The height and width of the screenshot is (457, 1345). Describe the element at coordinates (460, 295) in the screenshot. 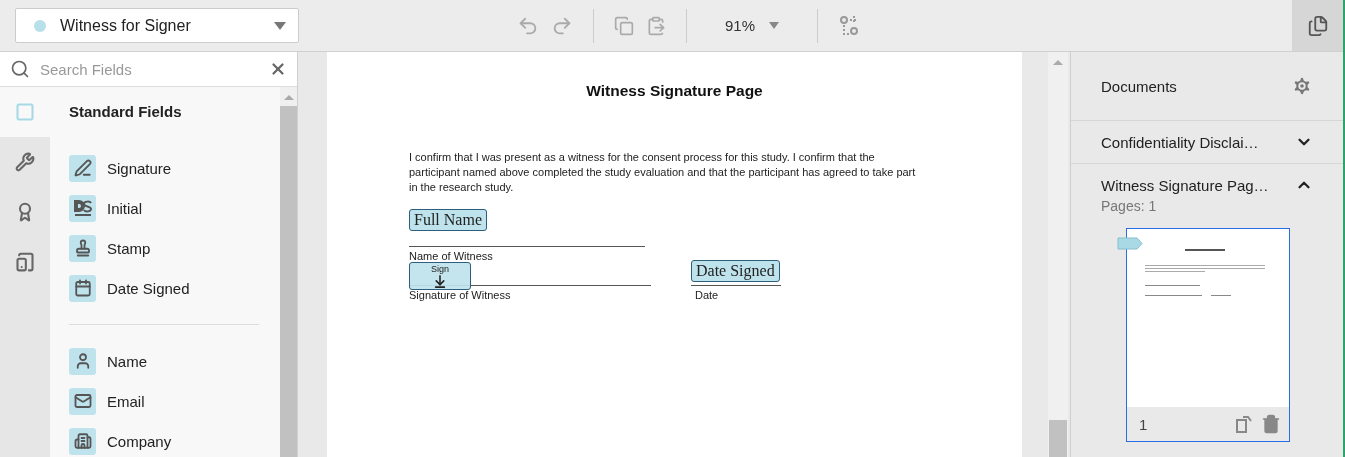

I see `line-label: Signature of Witness` at that location.